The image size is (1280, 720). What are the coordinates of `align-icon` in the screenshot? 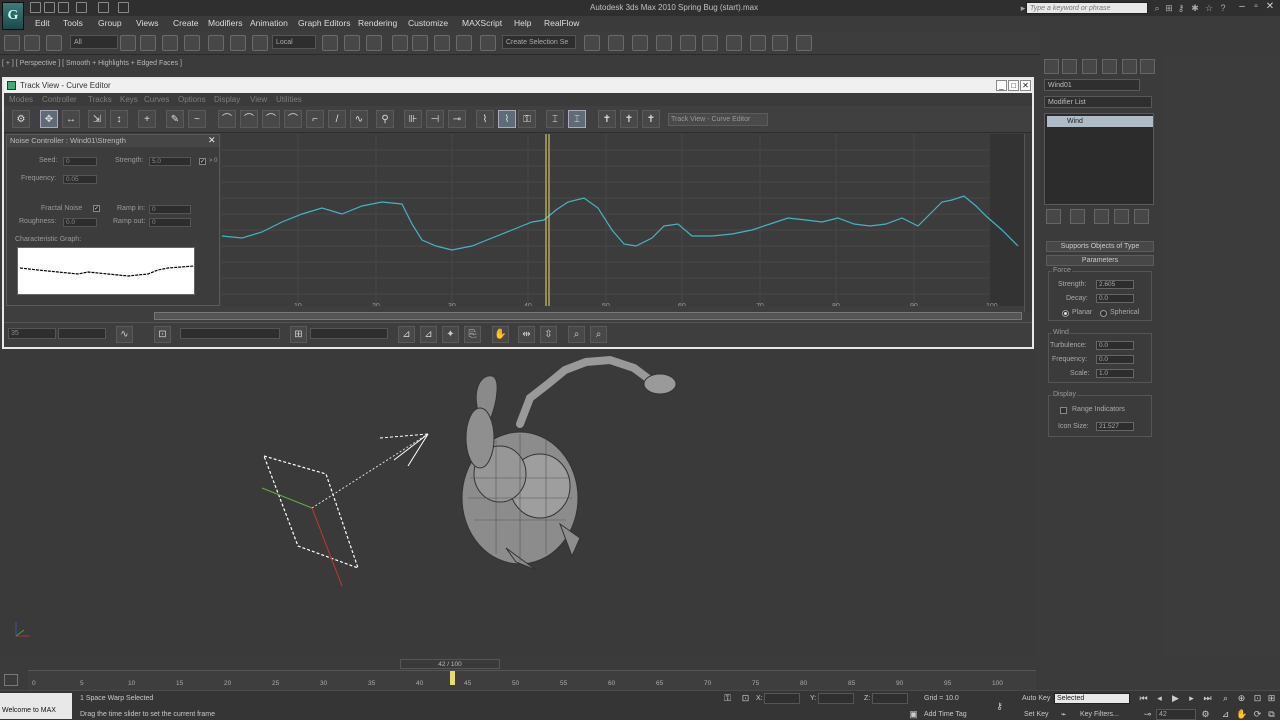 It's located at (616, 43).